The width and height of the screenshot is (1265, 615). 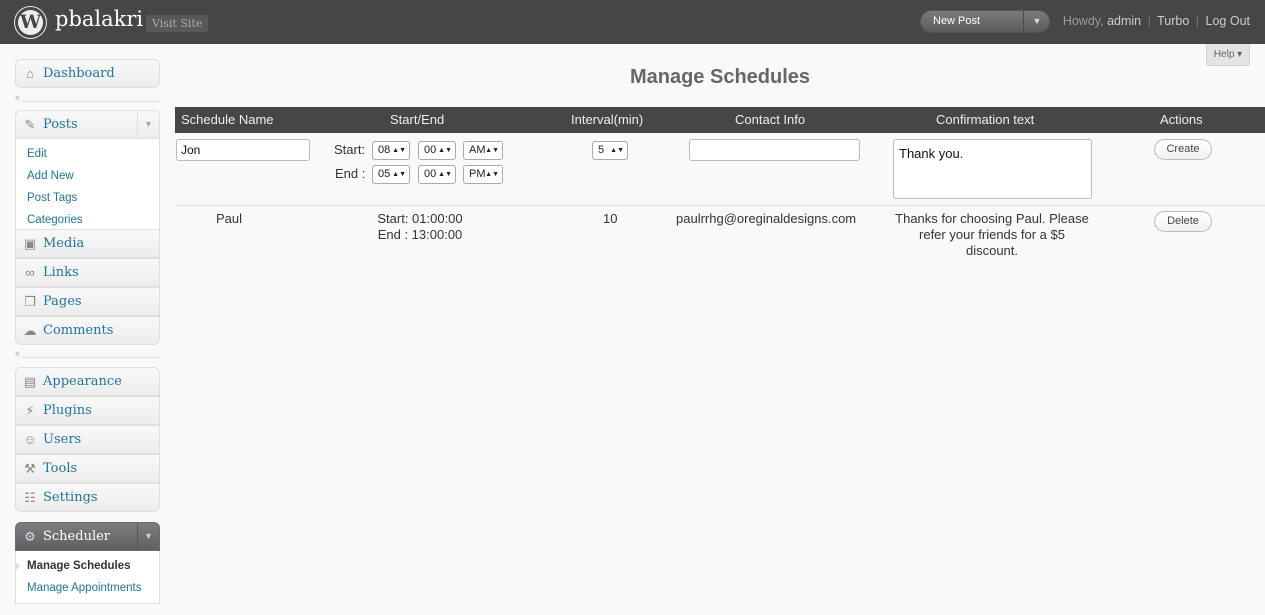 What do you see at coordinates (60, 468) in the screenshot?
I see `sidebar-item-label: Tools` at bounding box center [60, 468].